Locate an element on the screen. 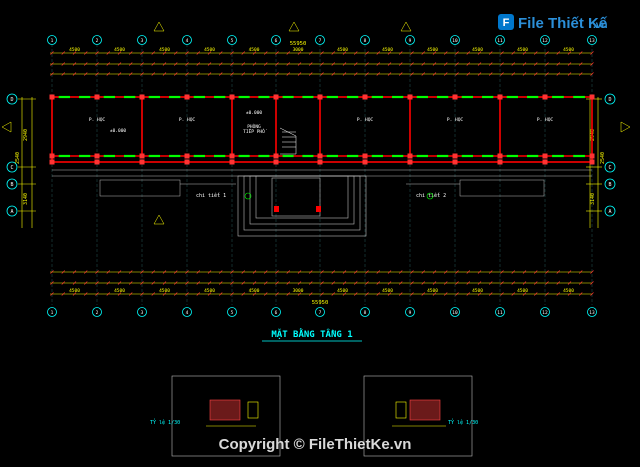 This screenshot has width=640, height=467. stair-label-left: chi tiết 1 is located at coordinates (211, 195).